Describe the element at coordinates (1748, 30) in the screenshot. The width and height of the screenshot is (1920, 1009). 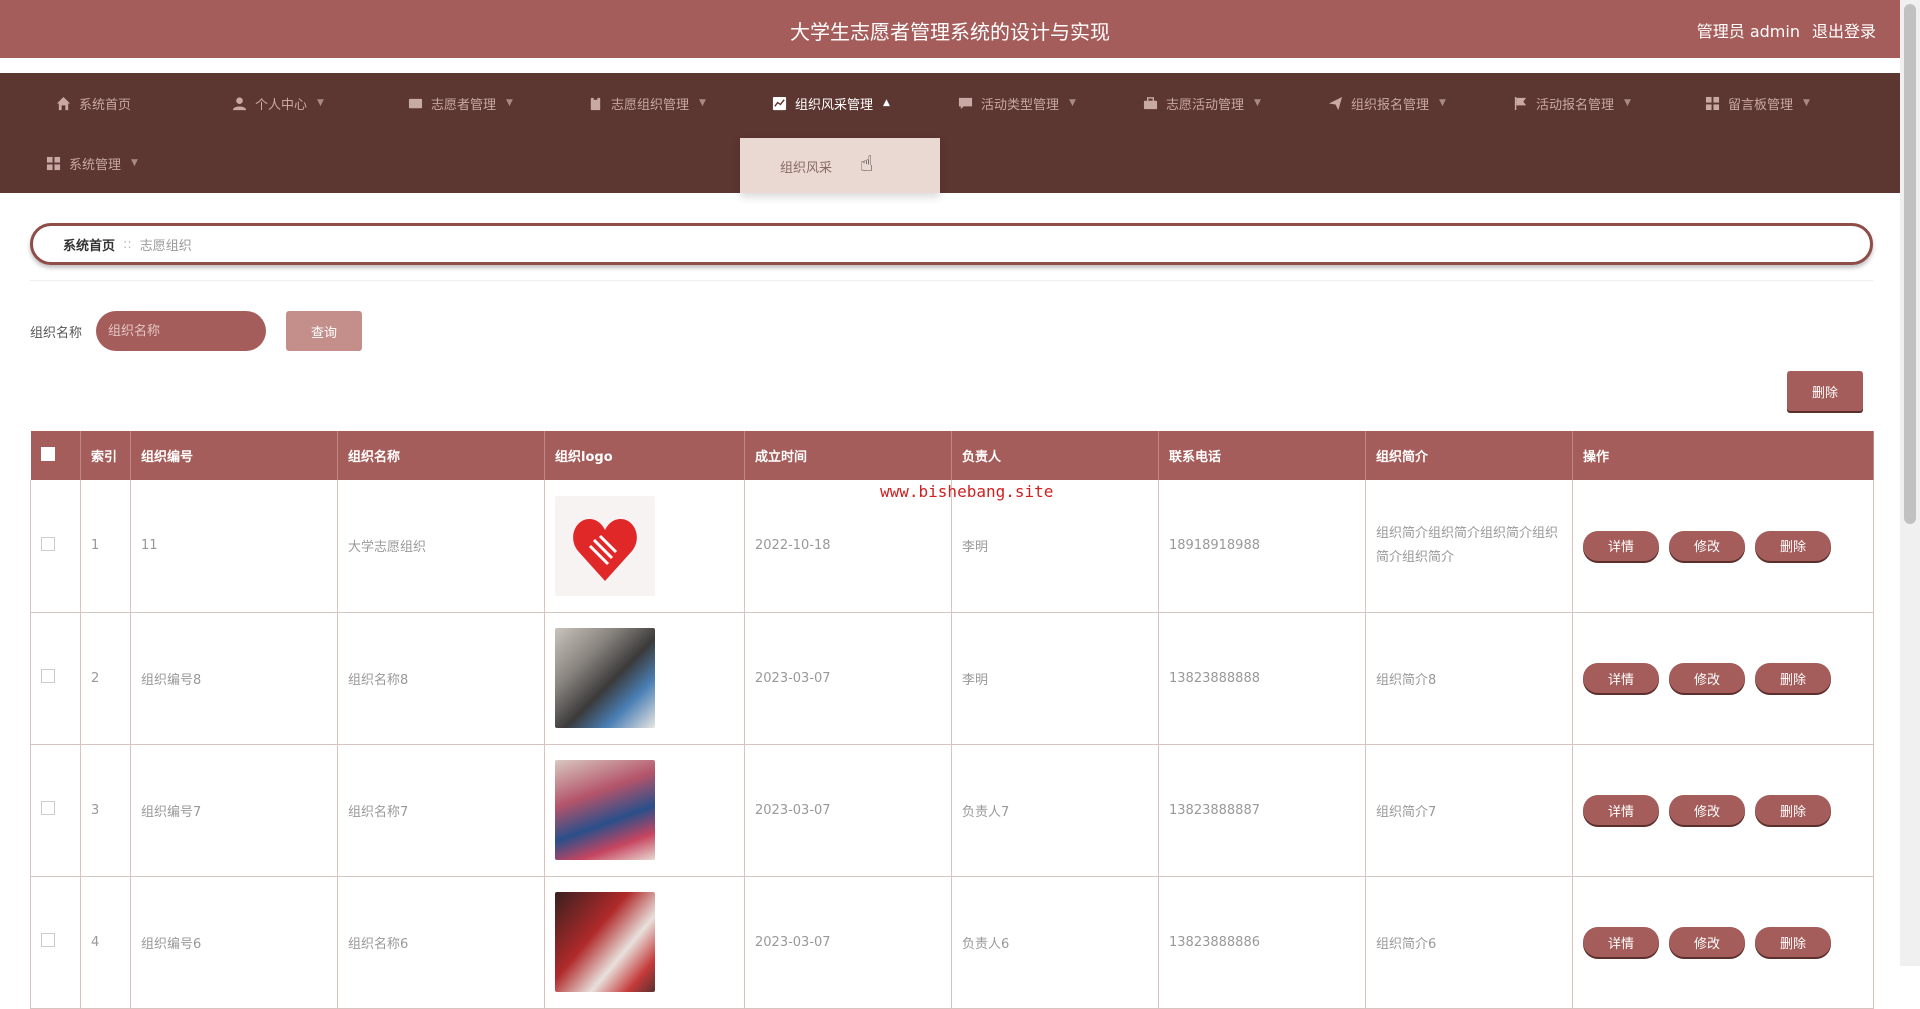
I see `user-label: 管理员 admin` at that location.